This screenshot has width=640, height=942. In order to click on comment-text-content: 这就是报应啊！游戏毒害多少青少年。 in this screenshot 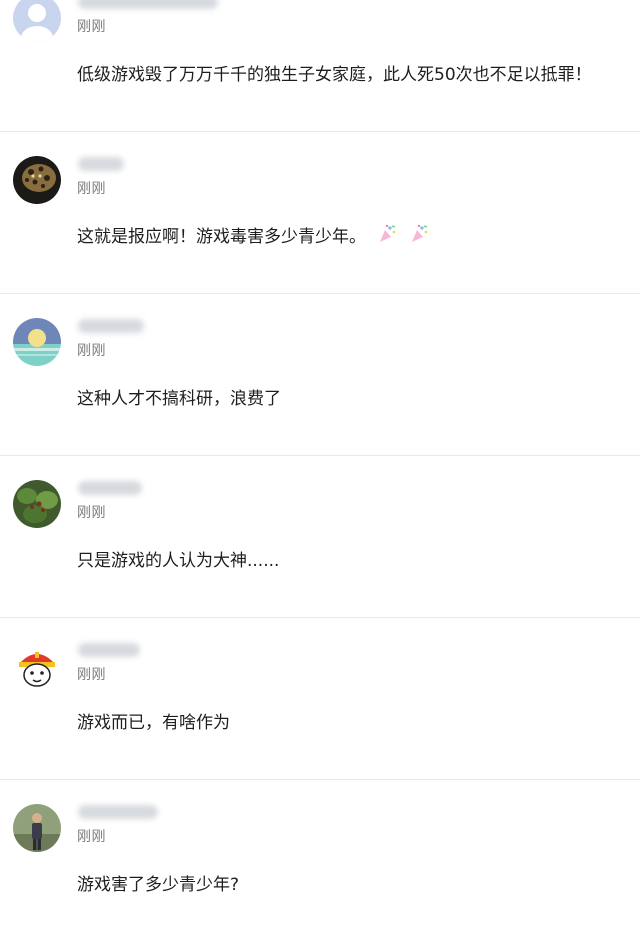, I will do `click(221, 237)`.